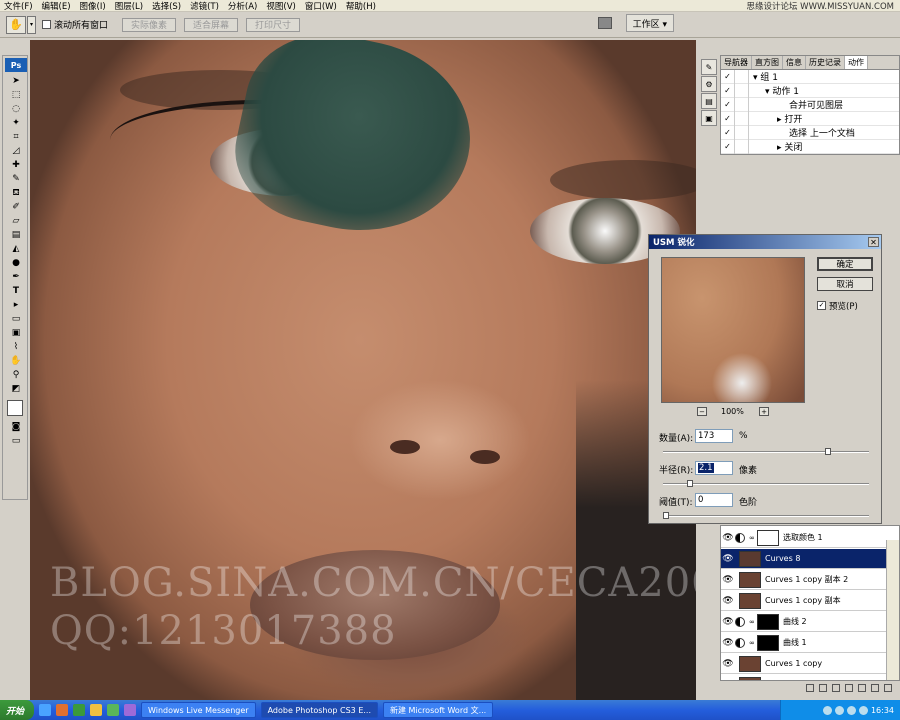  What do you see at coordinates (79, 710) in the screenshot?
I see `media-icon` at bounding box center [79, 710].